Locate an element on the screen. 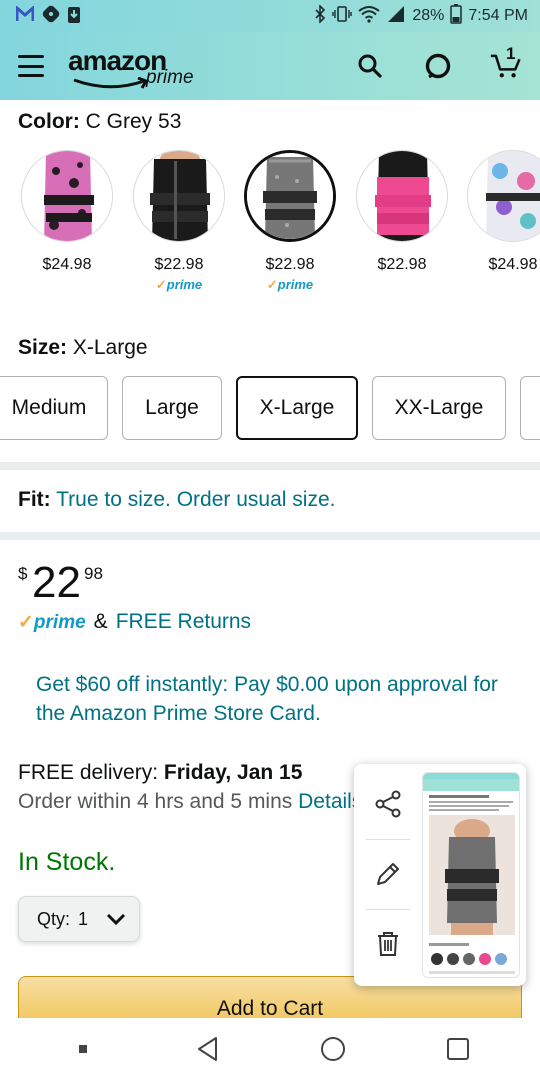 Image resolution: width=540 pixels, height=1080 pixels. swatch-price: $24.98 is located at coordinates (513, 264).